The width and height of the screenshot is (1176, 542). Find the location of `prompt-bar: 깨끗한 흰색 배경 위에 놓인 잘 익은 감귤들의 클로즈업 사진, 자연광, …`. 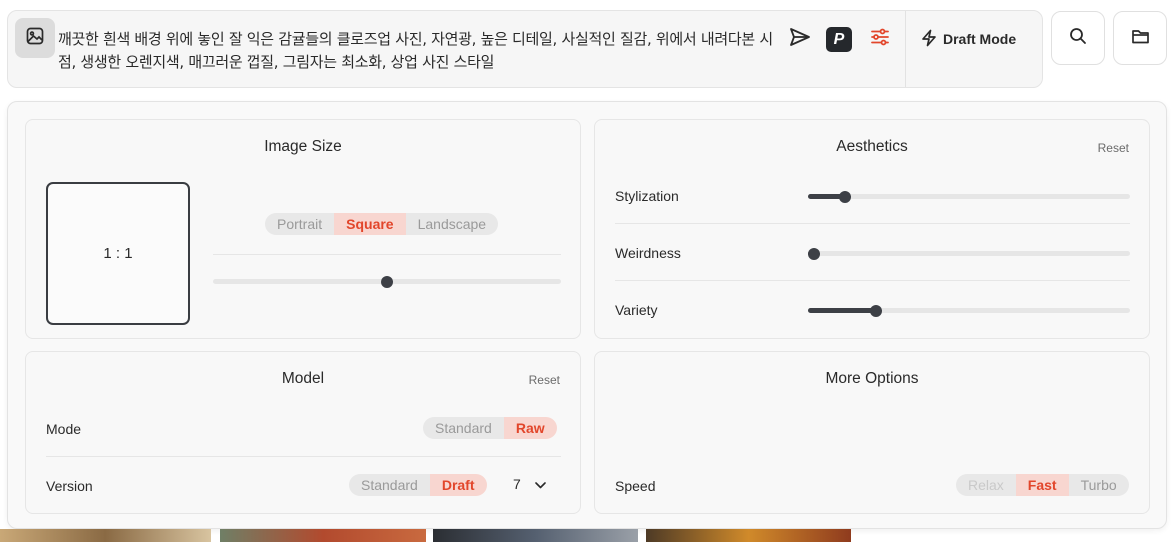

prompt-bar: 깨끗한 흰색 배경 위에 놓인 잘 익은 감귤들의 클로즈업 사진, 자연광, … is located at coordinates (525, 49).